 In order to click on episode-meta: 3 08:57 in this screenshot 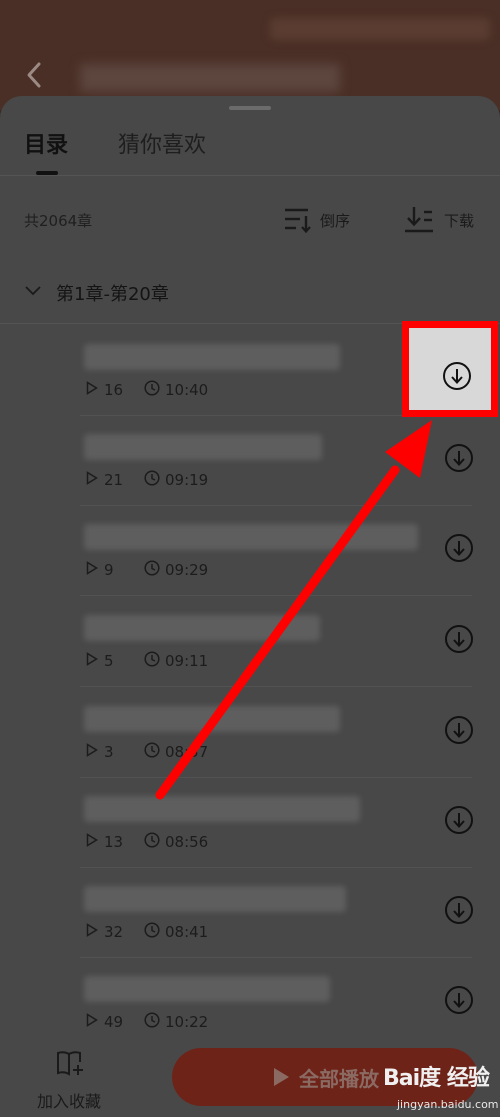, I will do `click(147, 752)`.